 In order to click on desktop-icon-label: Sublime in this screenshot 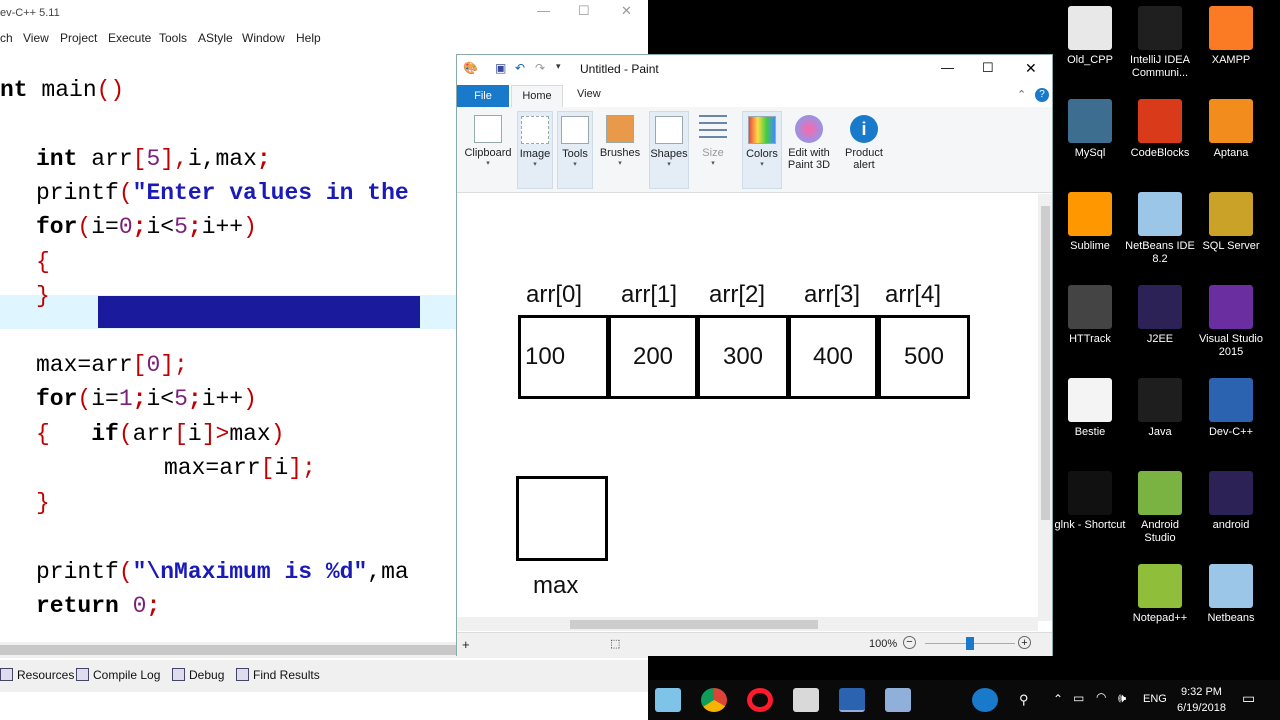, I will do `click(1090, 246)`.